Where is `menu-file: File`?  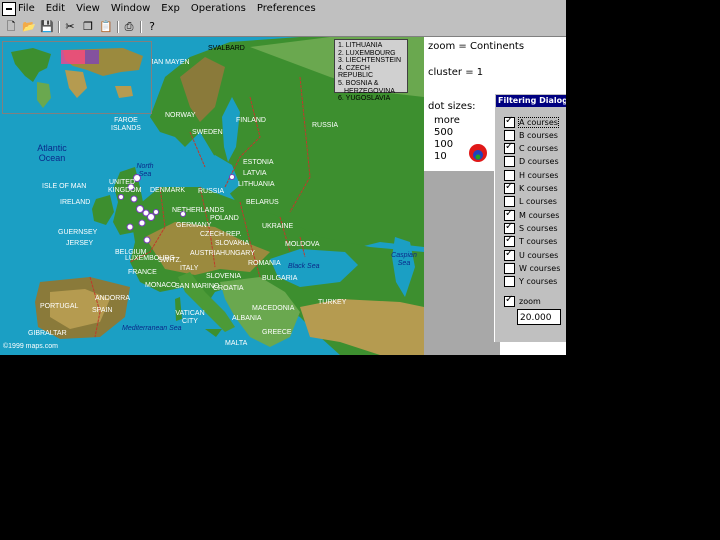 menu-file: File is located at coordinates (26, 8).